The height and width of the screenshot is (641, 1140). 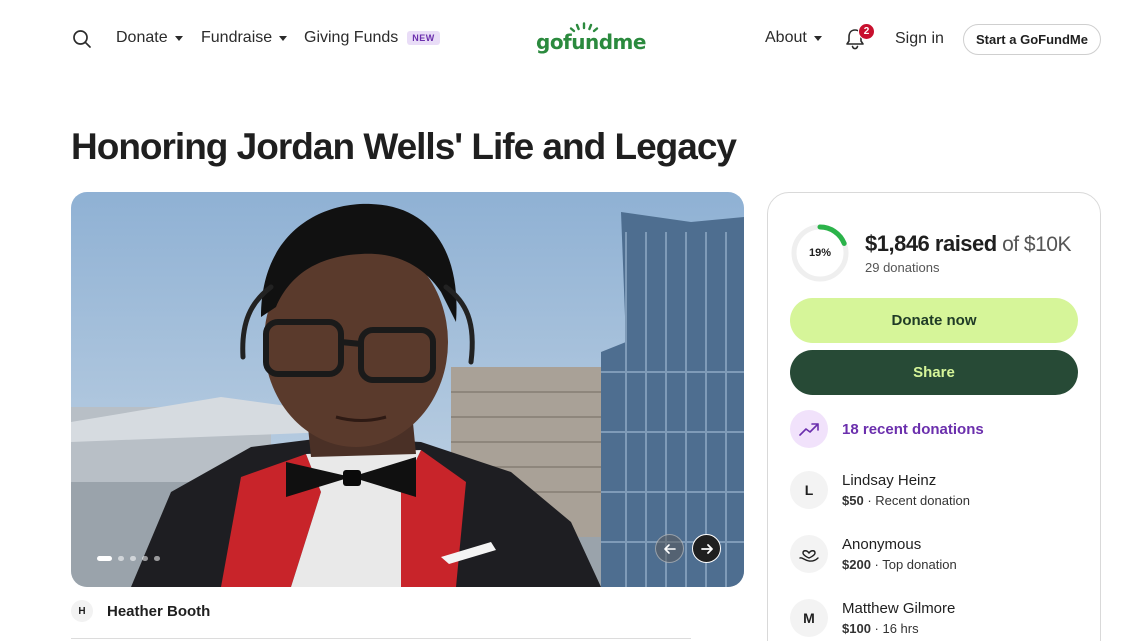 What do you see at coordinates (934, 320) in the screenshot?
I see `donate-now-button: Donate now` at bounding box center [934, 320].